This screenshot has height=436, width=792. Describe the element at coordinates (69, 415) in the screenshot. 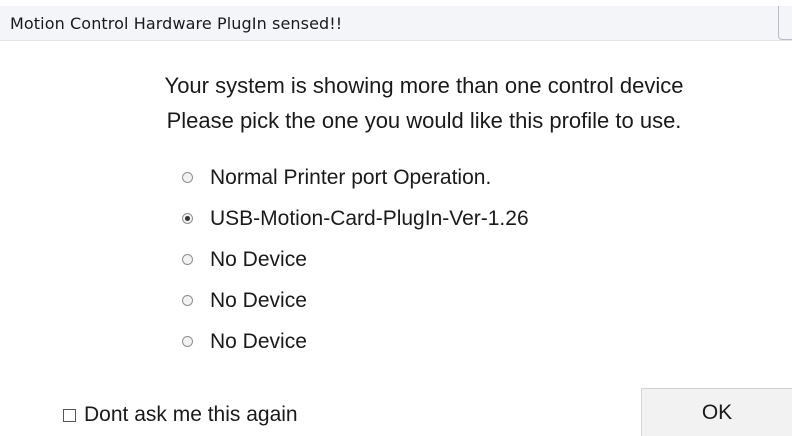

I see `dont-ask-checkbox` at that location.